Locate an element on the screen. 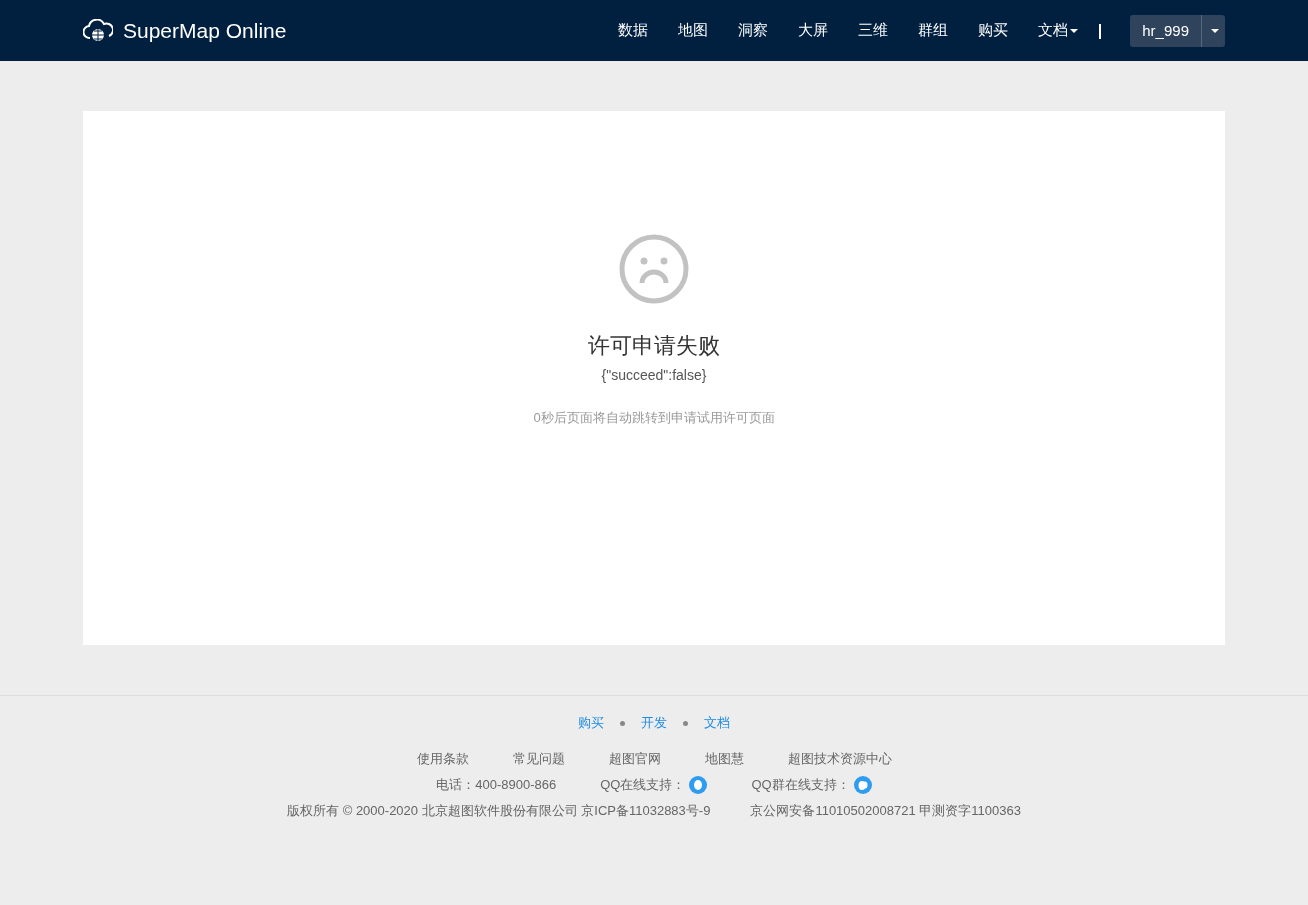 The image size is (1308, 905). nav-link: 洞察 is located at coordinates (752, 30).